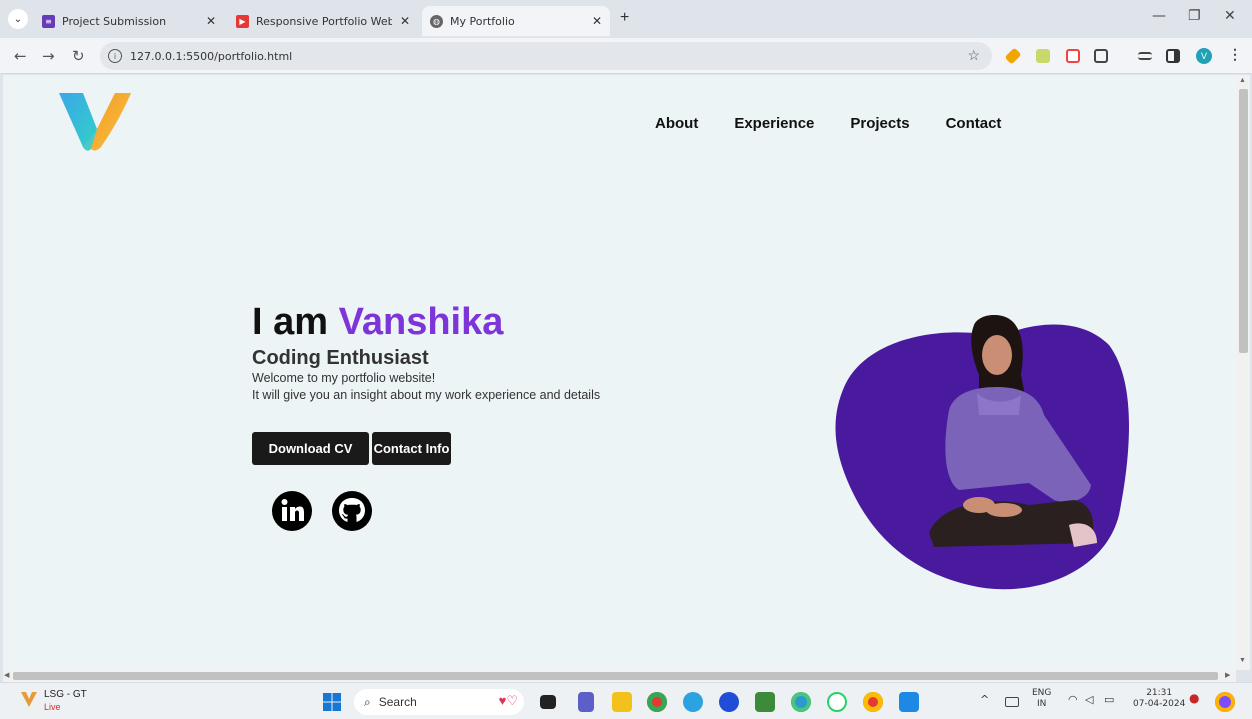 The width and height of the screenshot is (1252, 719). What do you see at coordinates (586, 702) in the screenshot?
I see `teams-icon` at bounding box center [586, 702].